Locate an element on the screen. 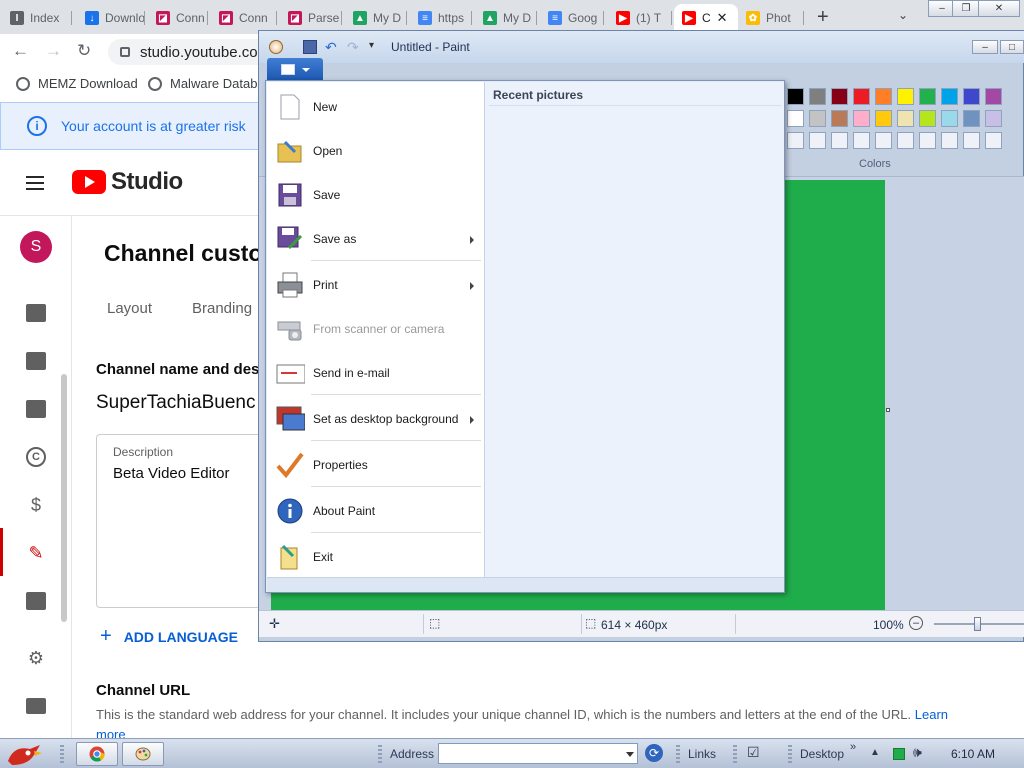 The image size is (1024, 768). browser-tab: ▶ C ✕ is located at coordinates (706, 18).